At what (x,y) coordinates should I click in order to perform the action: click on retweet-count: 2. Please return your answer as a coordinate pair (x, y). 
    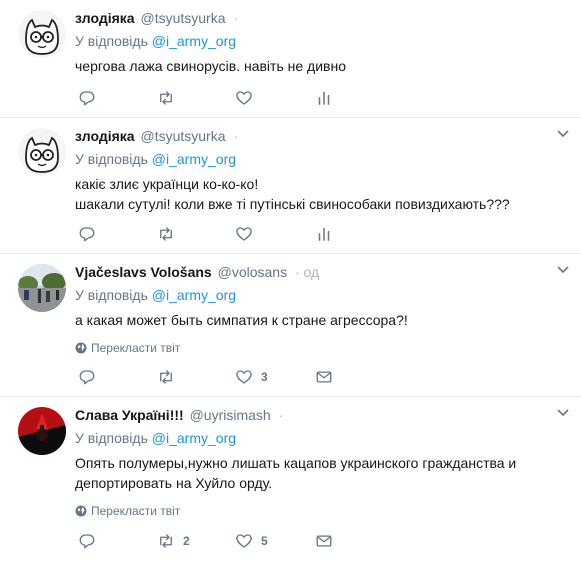
    Looking at the image, I should click on (186, 541).